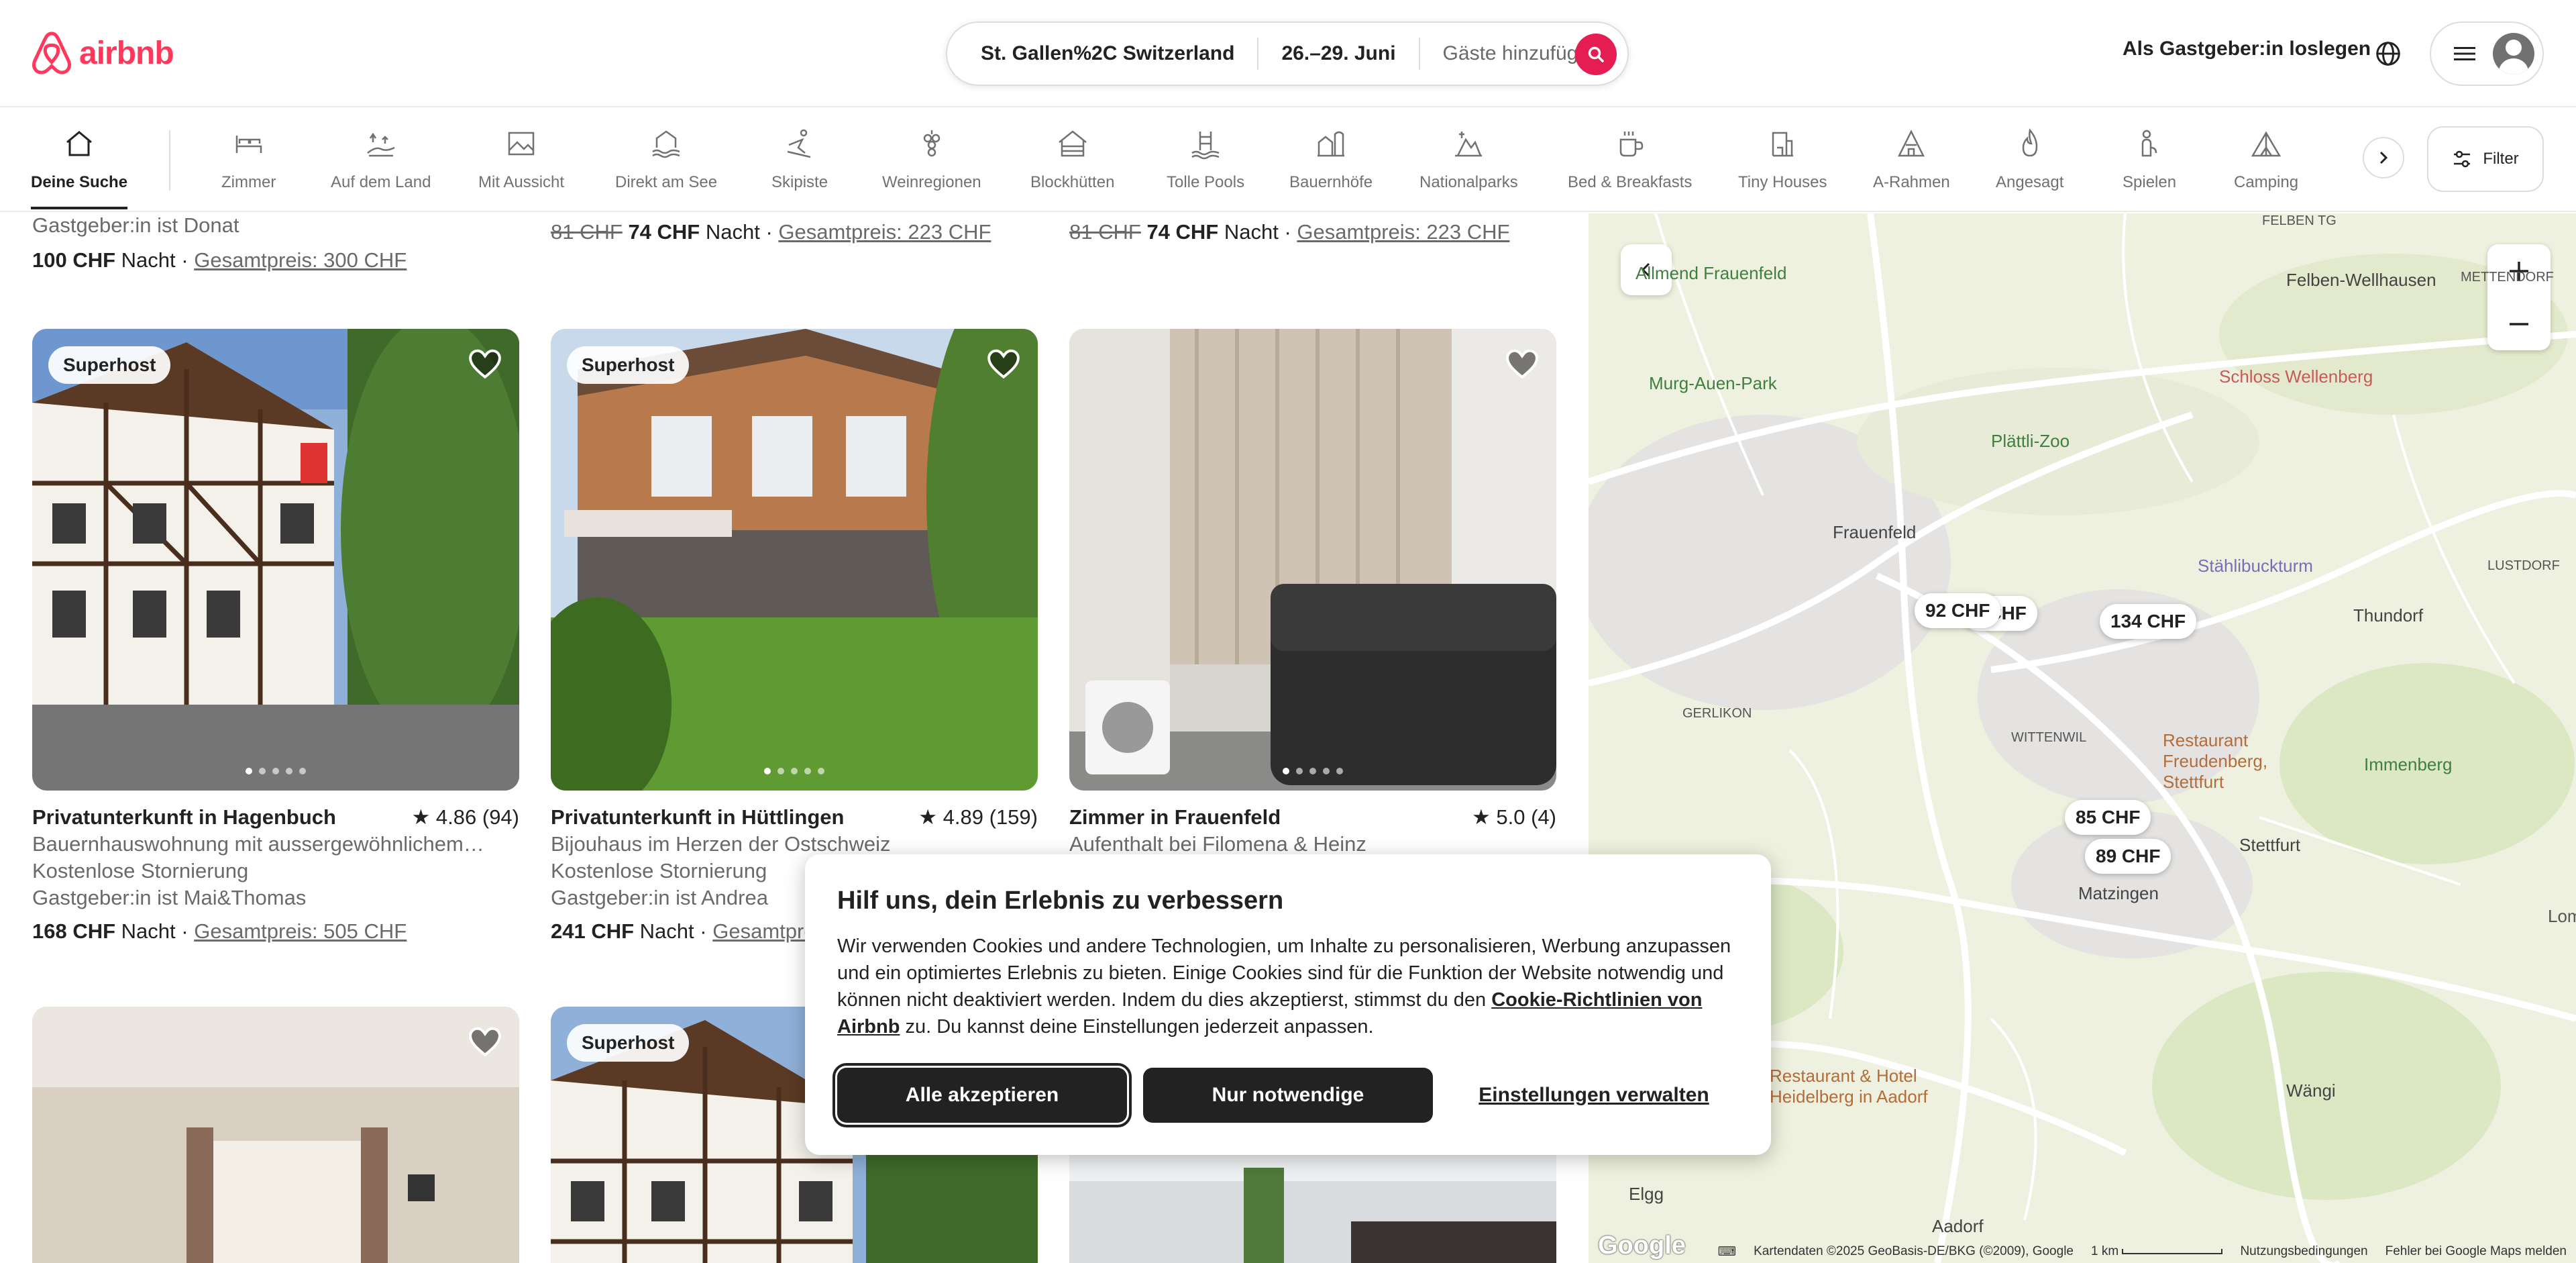 The width and height of the screenshot is (2576, 1263). I want to click on photo-carousel-dots, so click(794, 771).